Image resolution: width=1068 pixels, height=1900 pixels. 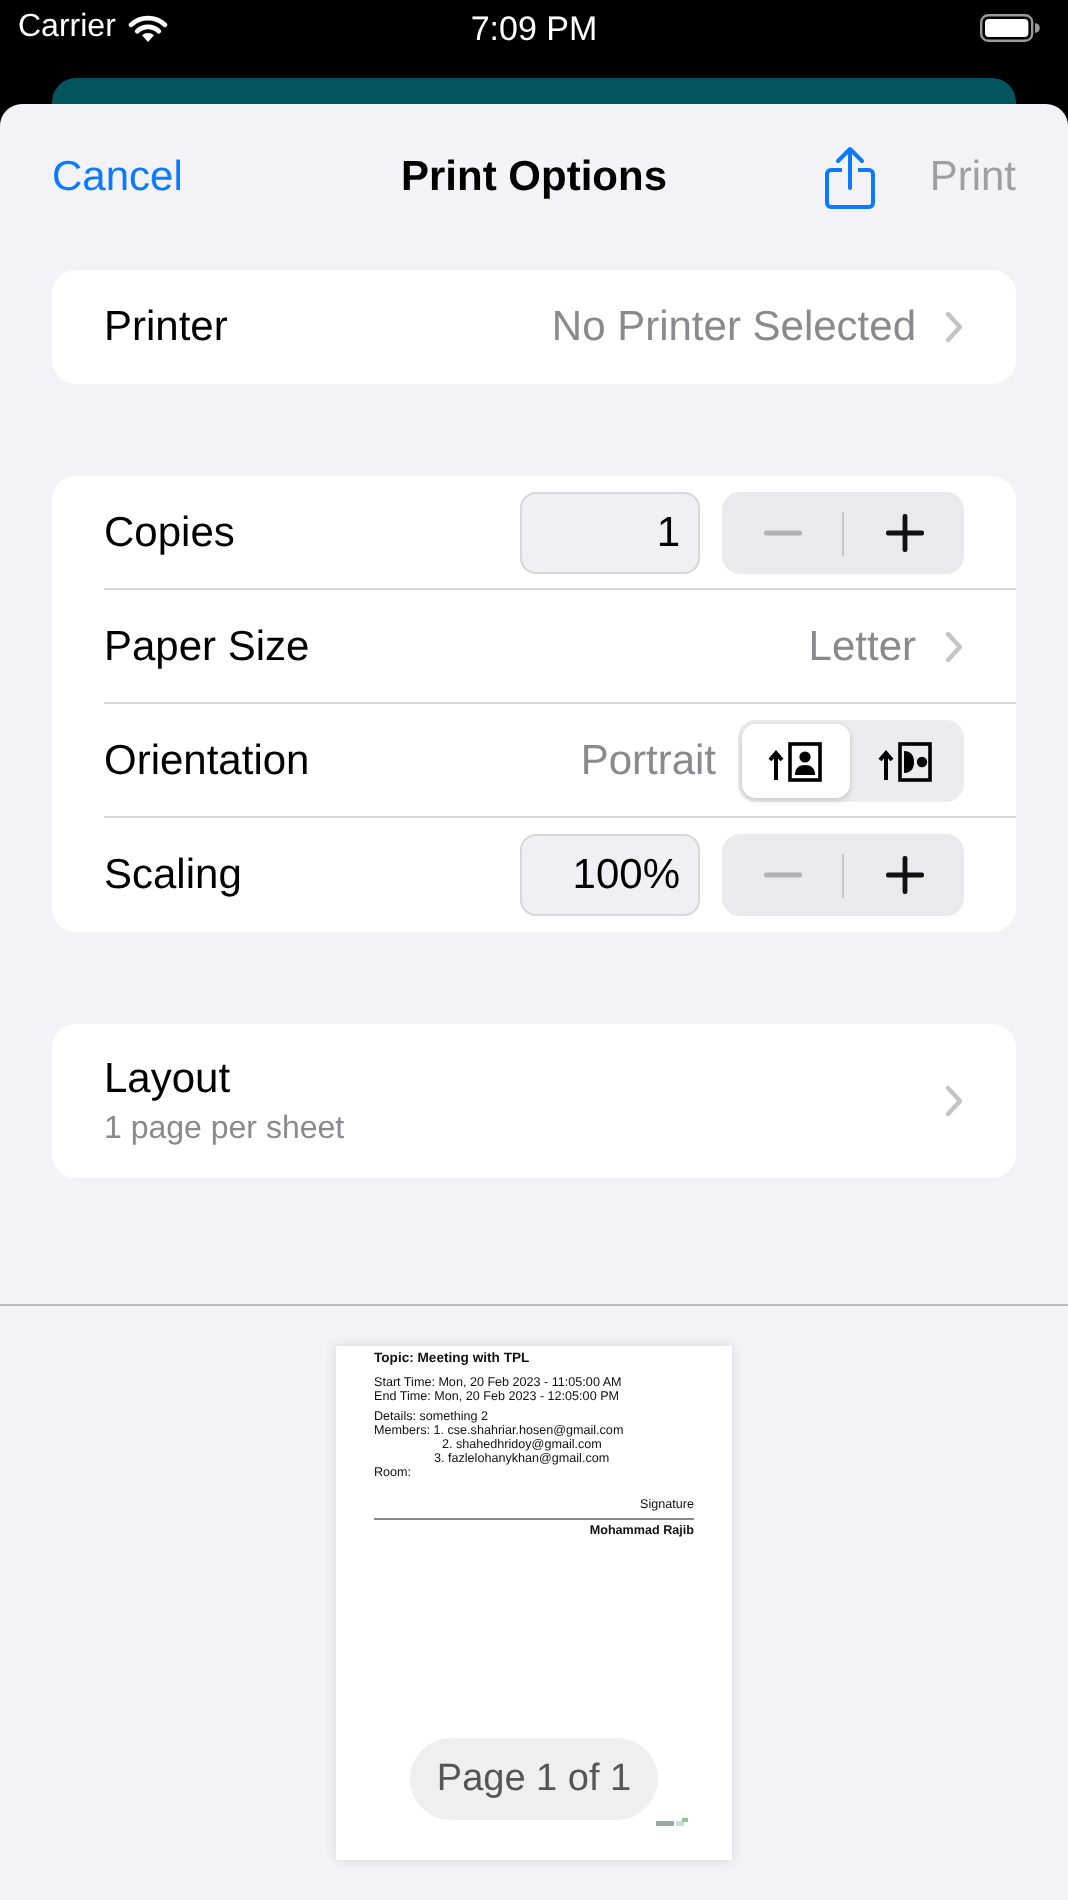 What do you see at coordinates (117, 177) in the screenshot?
I see `cancel-button: Cancel` at bounding box center [117, 177].